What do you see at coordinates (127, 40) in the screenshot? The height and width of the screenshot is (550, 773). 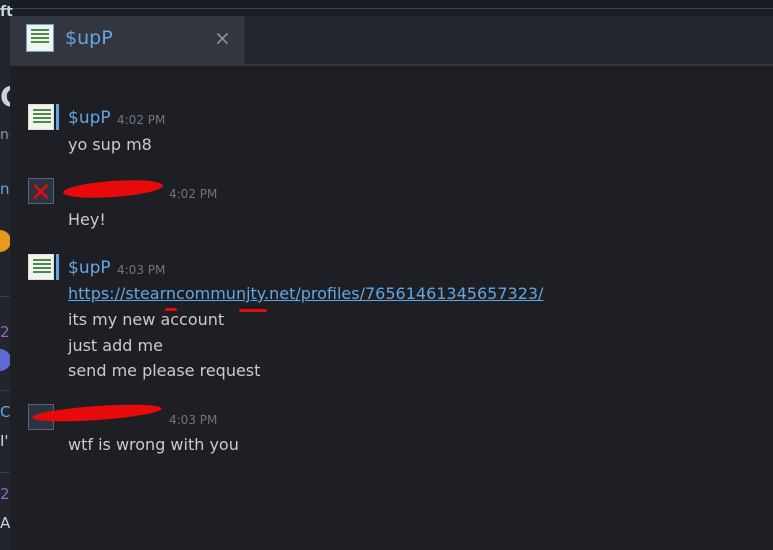 I see `chat-tab: $upP ×` at bounding box center [127, 40].